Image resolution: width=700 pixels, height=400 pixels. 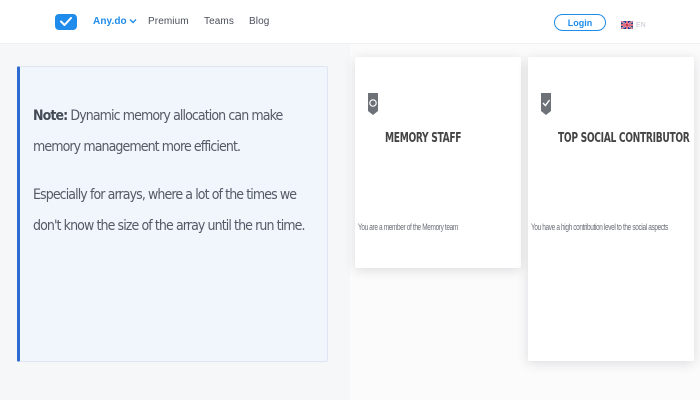 What do you see at coordinates (110, 21) in the screenshot?
I see `nav-brand-label: Any.do` at bounding box center [110, 21].